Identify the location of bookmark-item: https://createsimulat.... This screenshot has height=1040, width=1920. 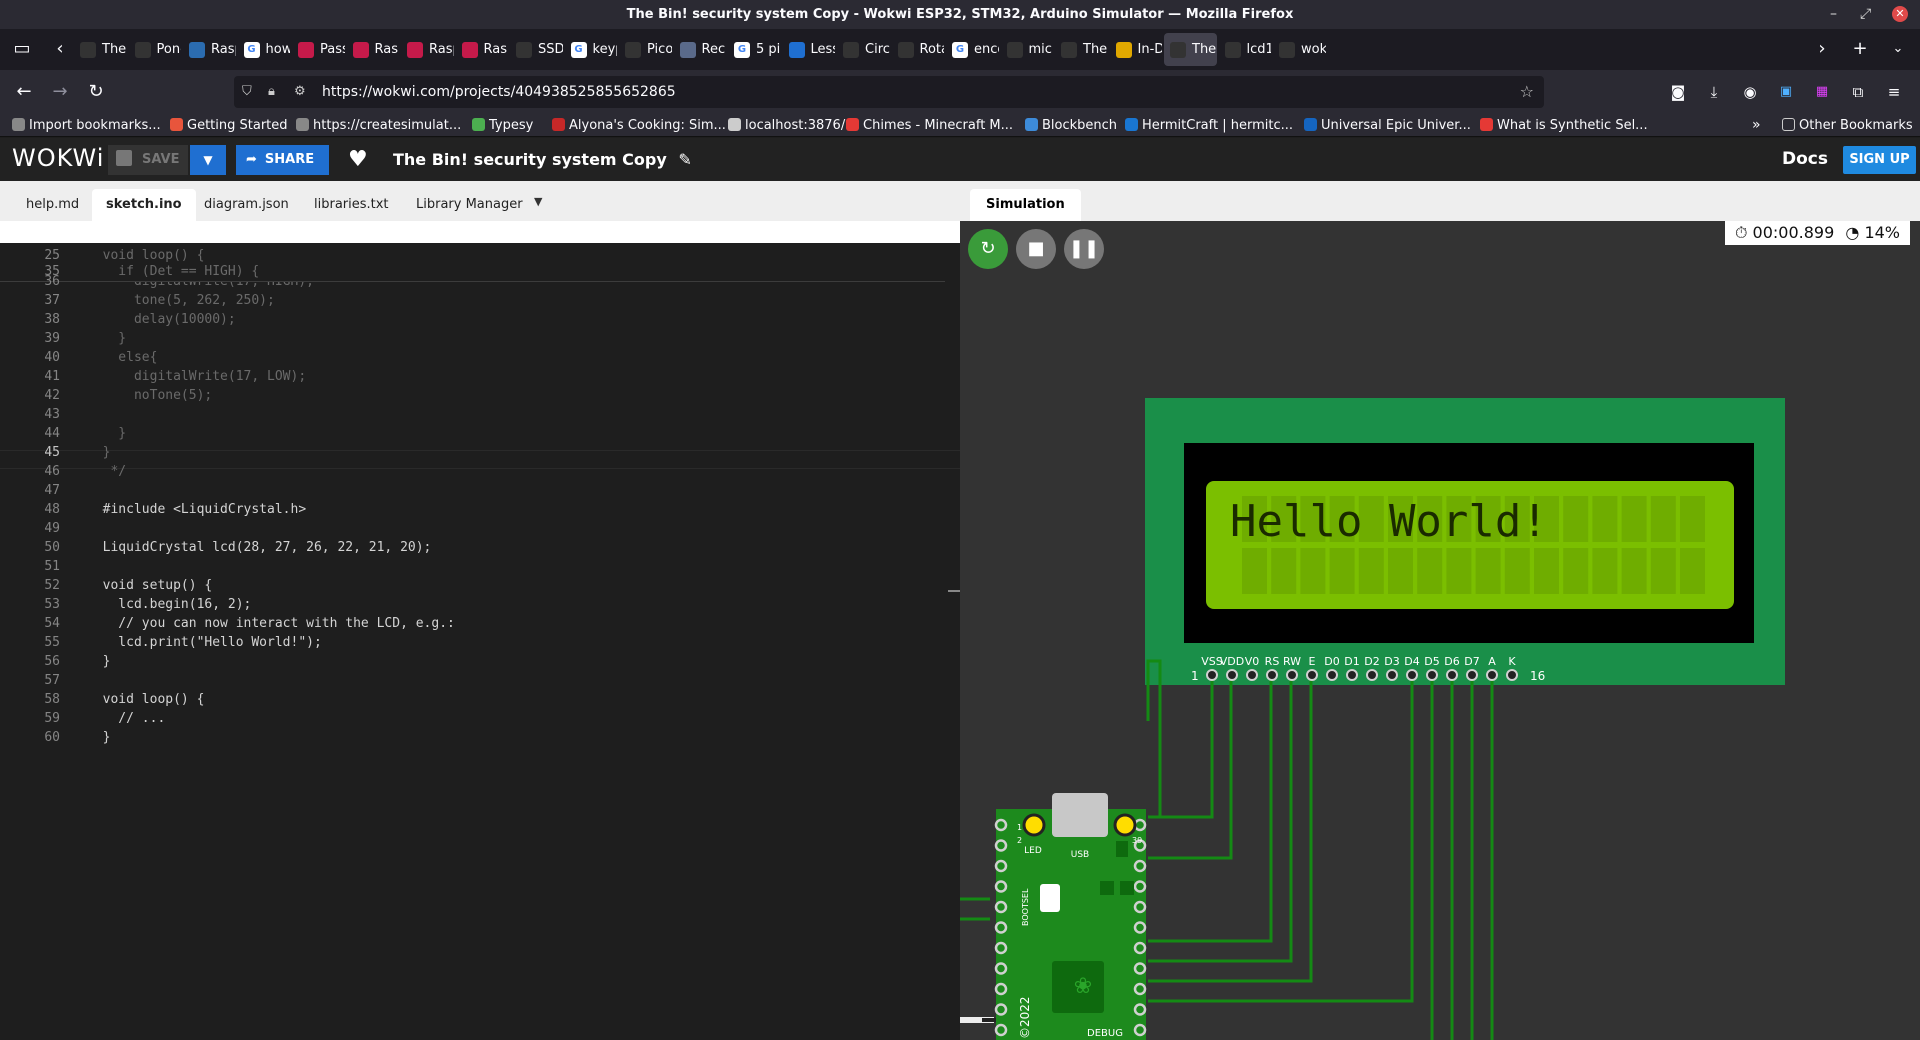
(378, 125).